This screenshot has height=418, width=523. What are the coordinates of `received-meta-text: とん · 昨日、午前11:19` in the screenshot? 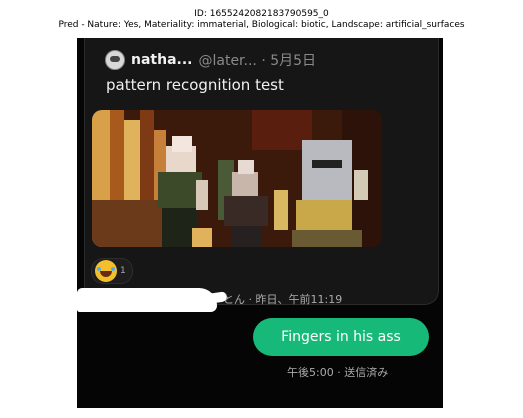 It's located at (283, 299).